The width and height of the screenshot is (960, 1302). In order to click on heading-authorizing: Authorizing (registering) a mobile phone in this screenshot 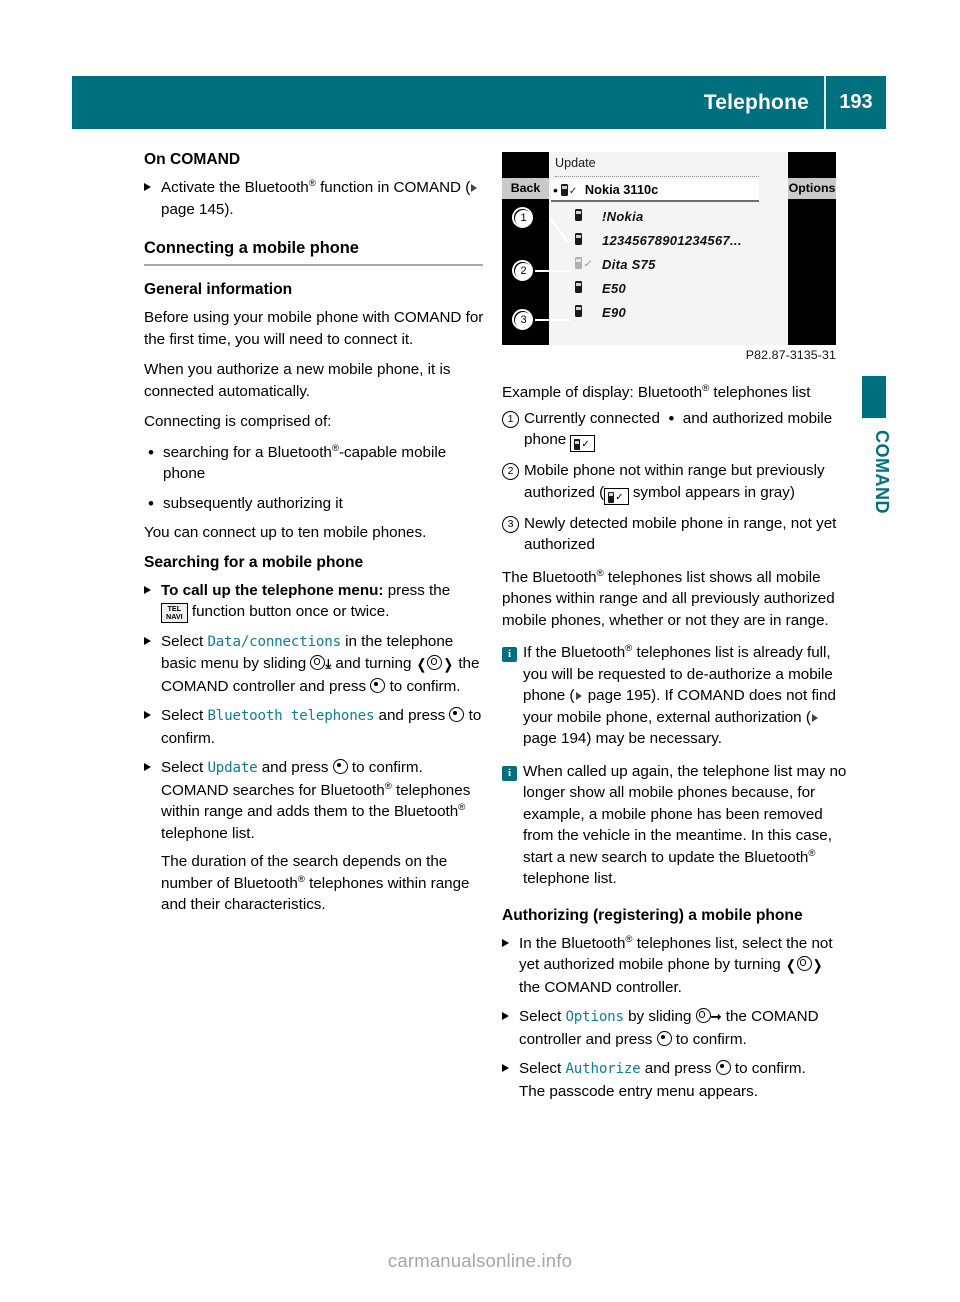, I will do `click(652, 915)`.